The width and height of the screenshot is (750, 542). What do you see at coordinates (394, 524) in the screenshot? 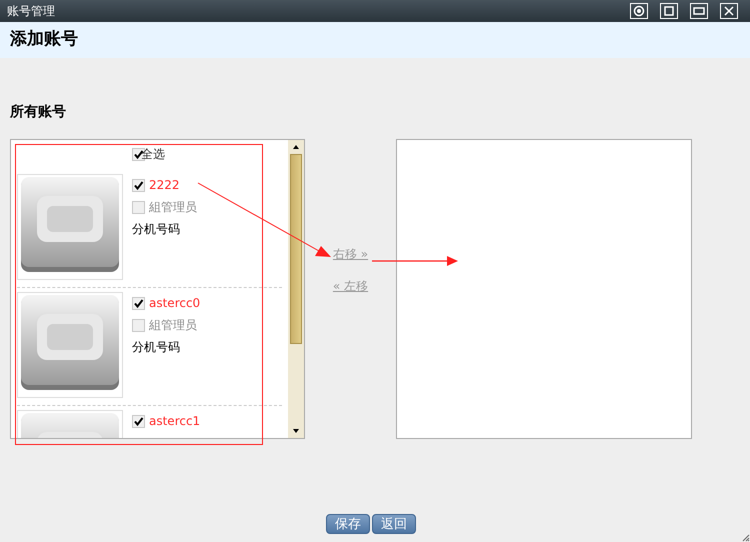
I see `action-button: 返回` at bounding box center [394, 524].